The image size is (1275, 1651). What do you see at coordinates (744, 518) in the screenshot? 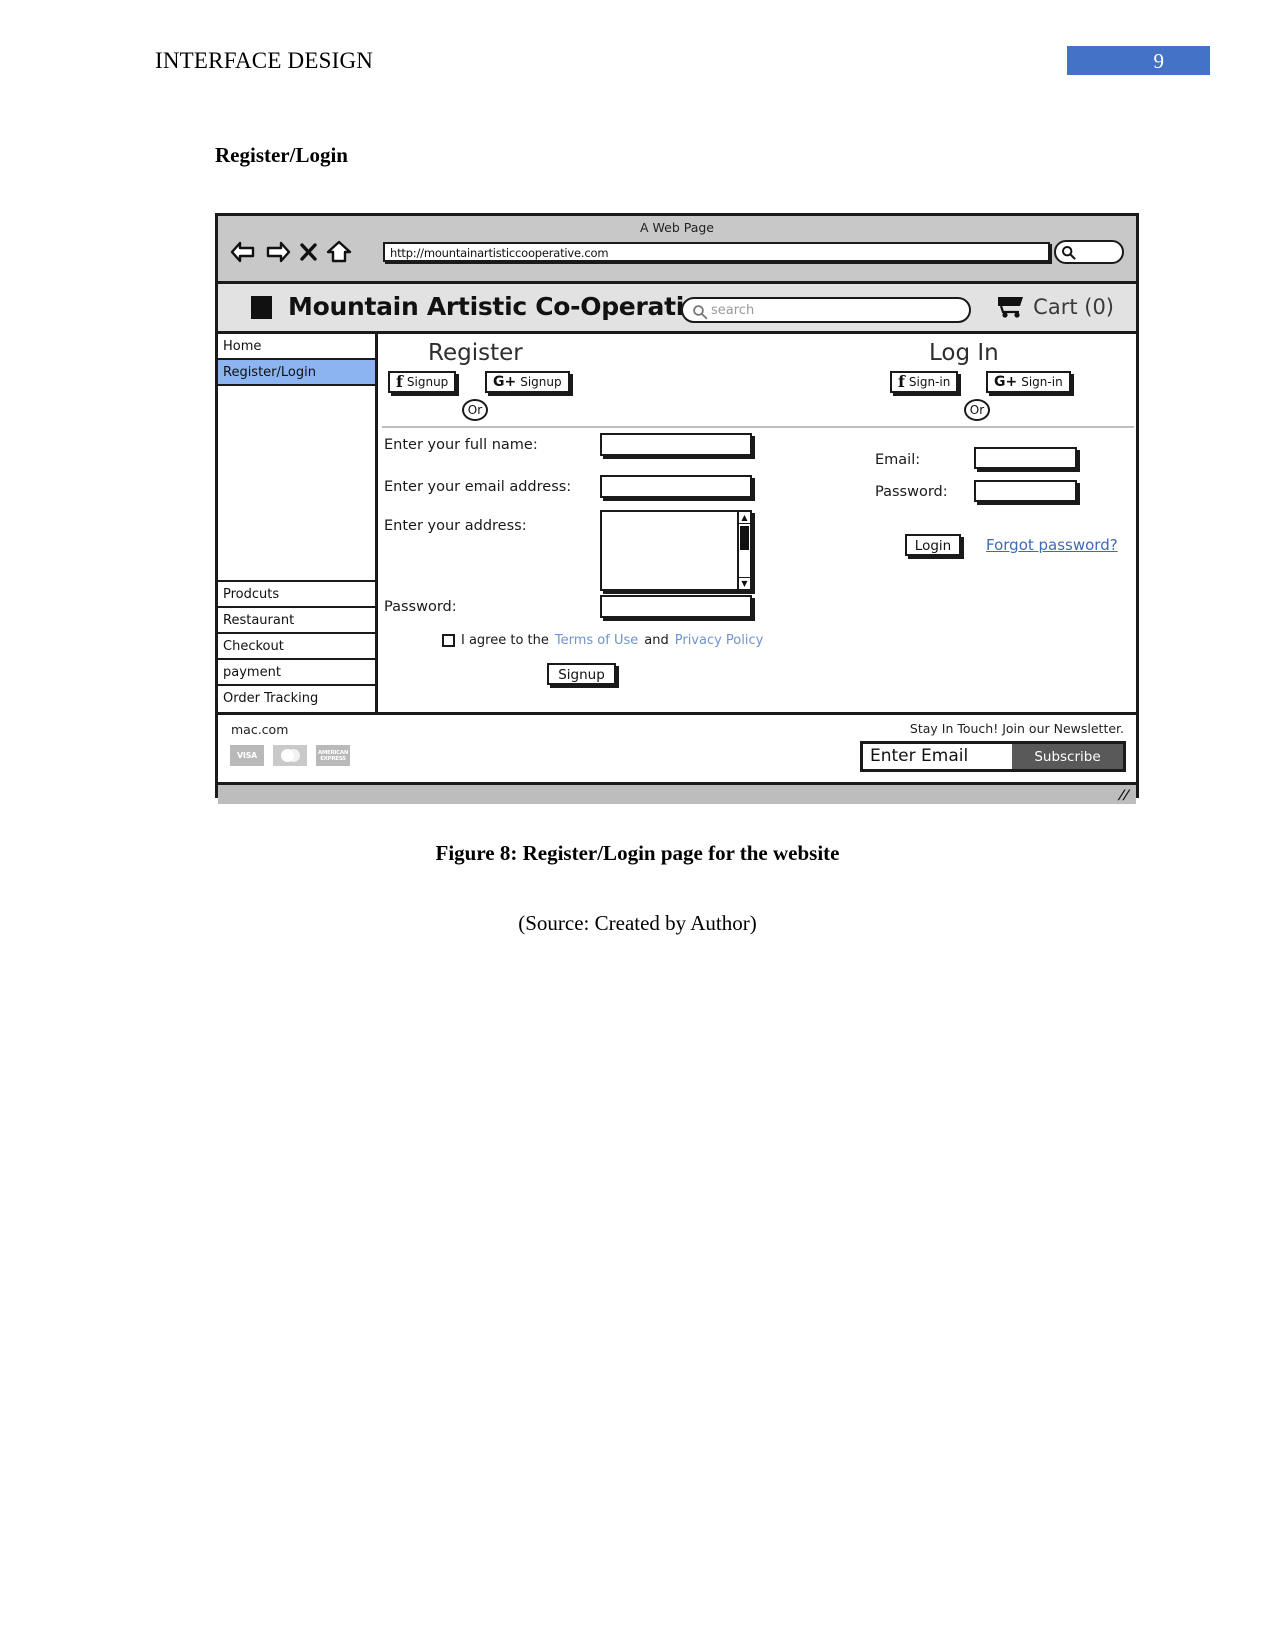
I see `scroll-up-icon: ▲` at bounding box center [744, 518].